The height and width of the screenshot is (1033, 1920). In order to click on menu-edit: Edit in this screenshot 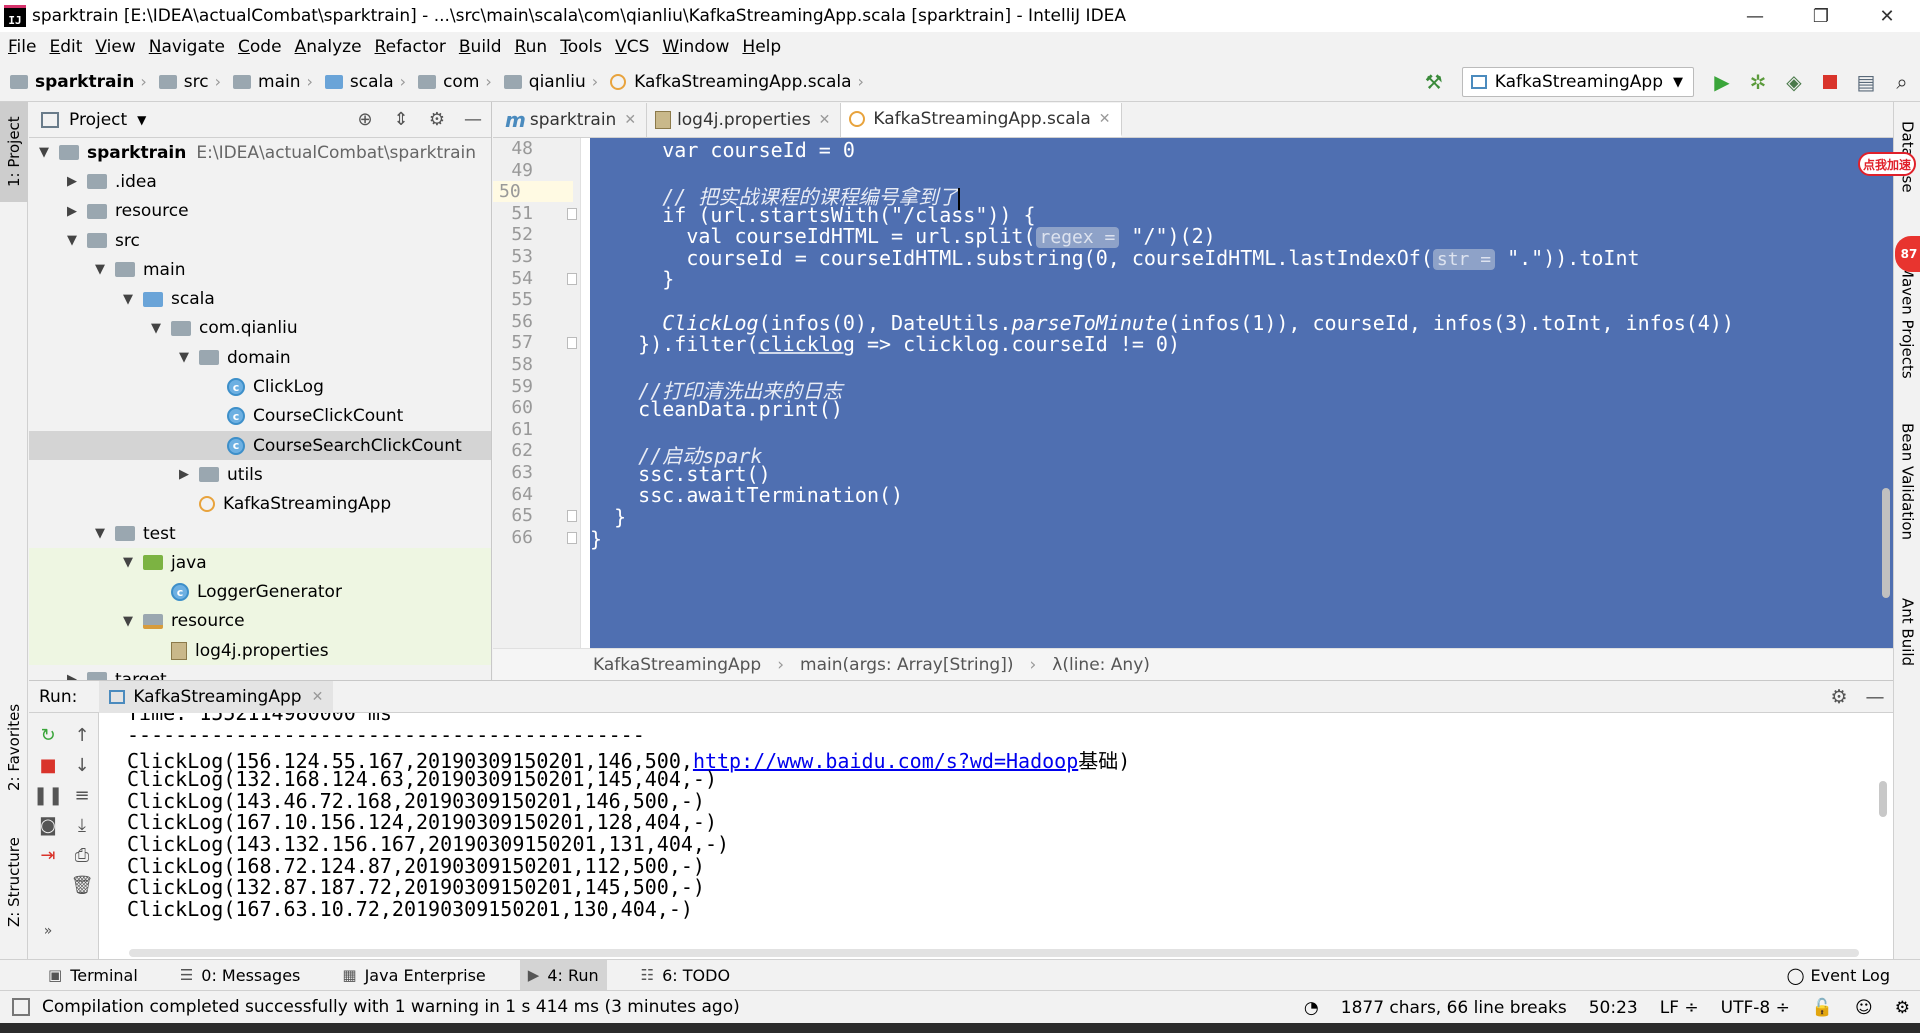, I will do `click(68, 47)`.